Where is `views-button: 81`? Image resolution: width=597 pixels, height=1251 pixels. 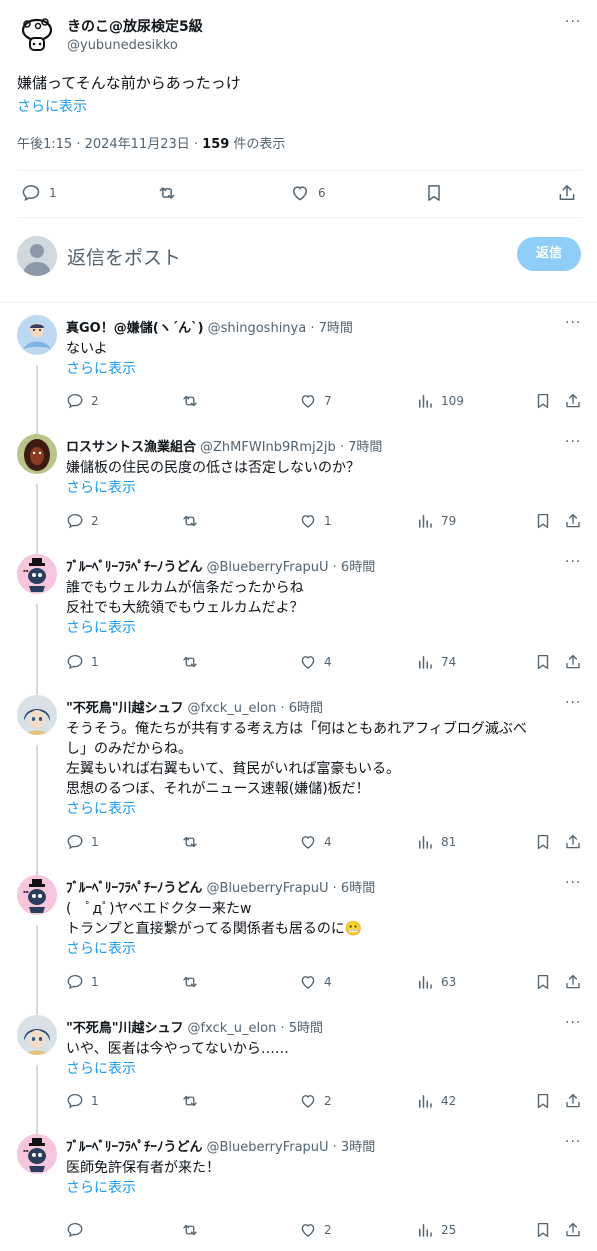
views-button: 81 is located at coordinates (436, 842).